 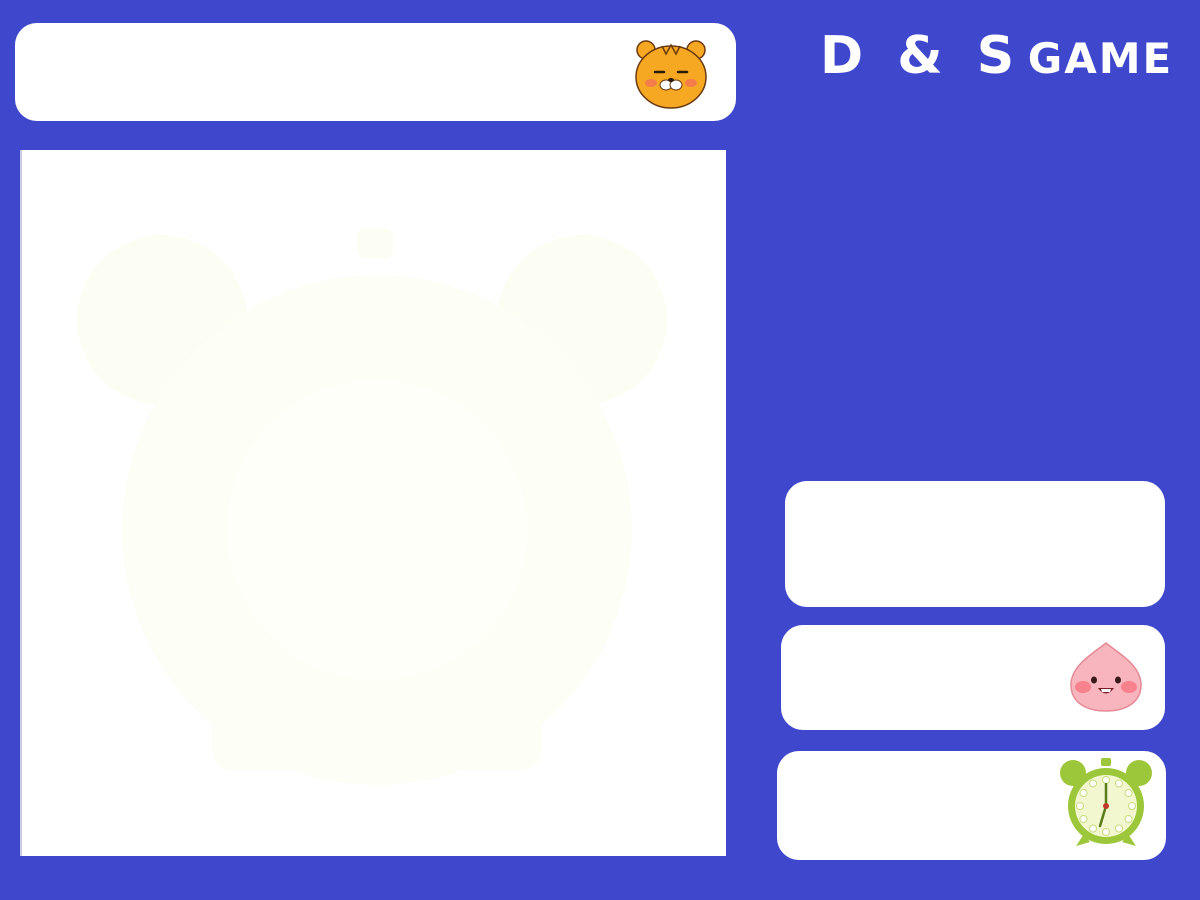 I want to click on player-panel, so click(x=375, y=72).